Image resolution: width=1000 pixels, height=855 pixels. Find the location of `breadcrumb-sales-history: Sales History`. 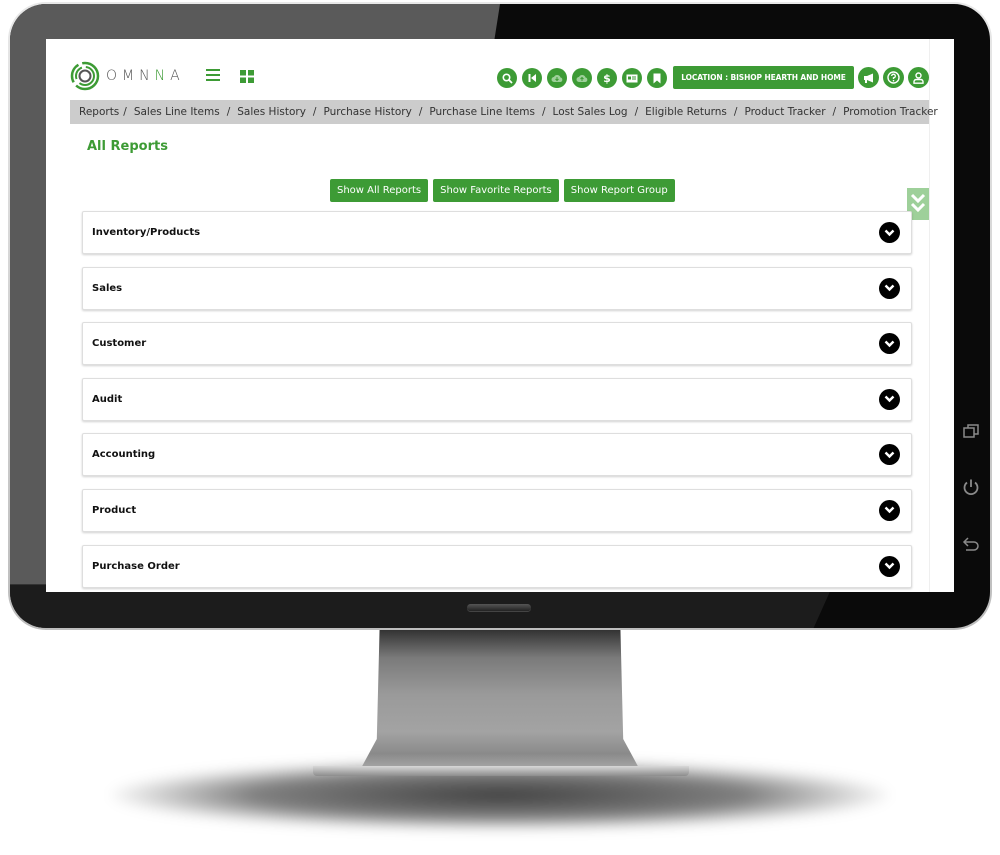

breadcrumb-sales-history: Sales History is located at coordinates (271, 112).